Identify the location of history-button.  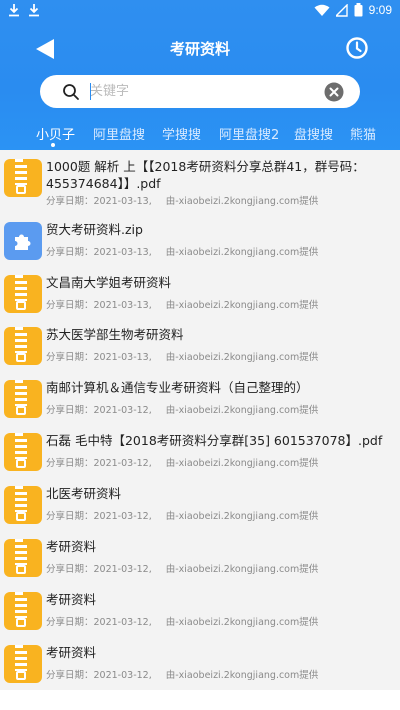
(357, 48).